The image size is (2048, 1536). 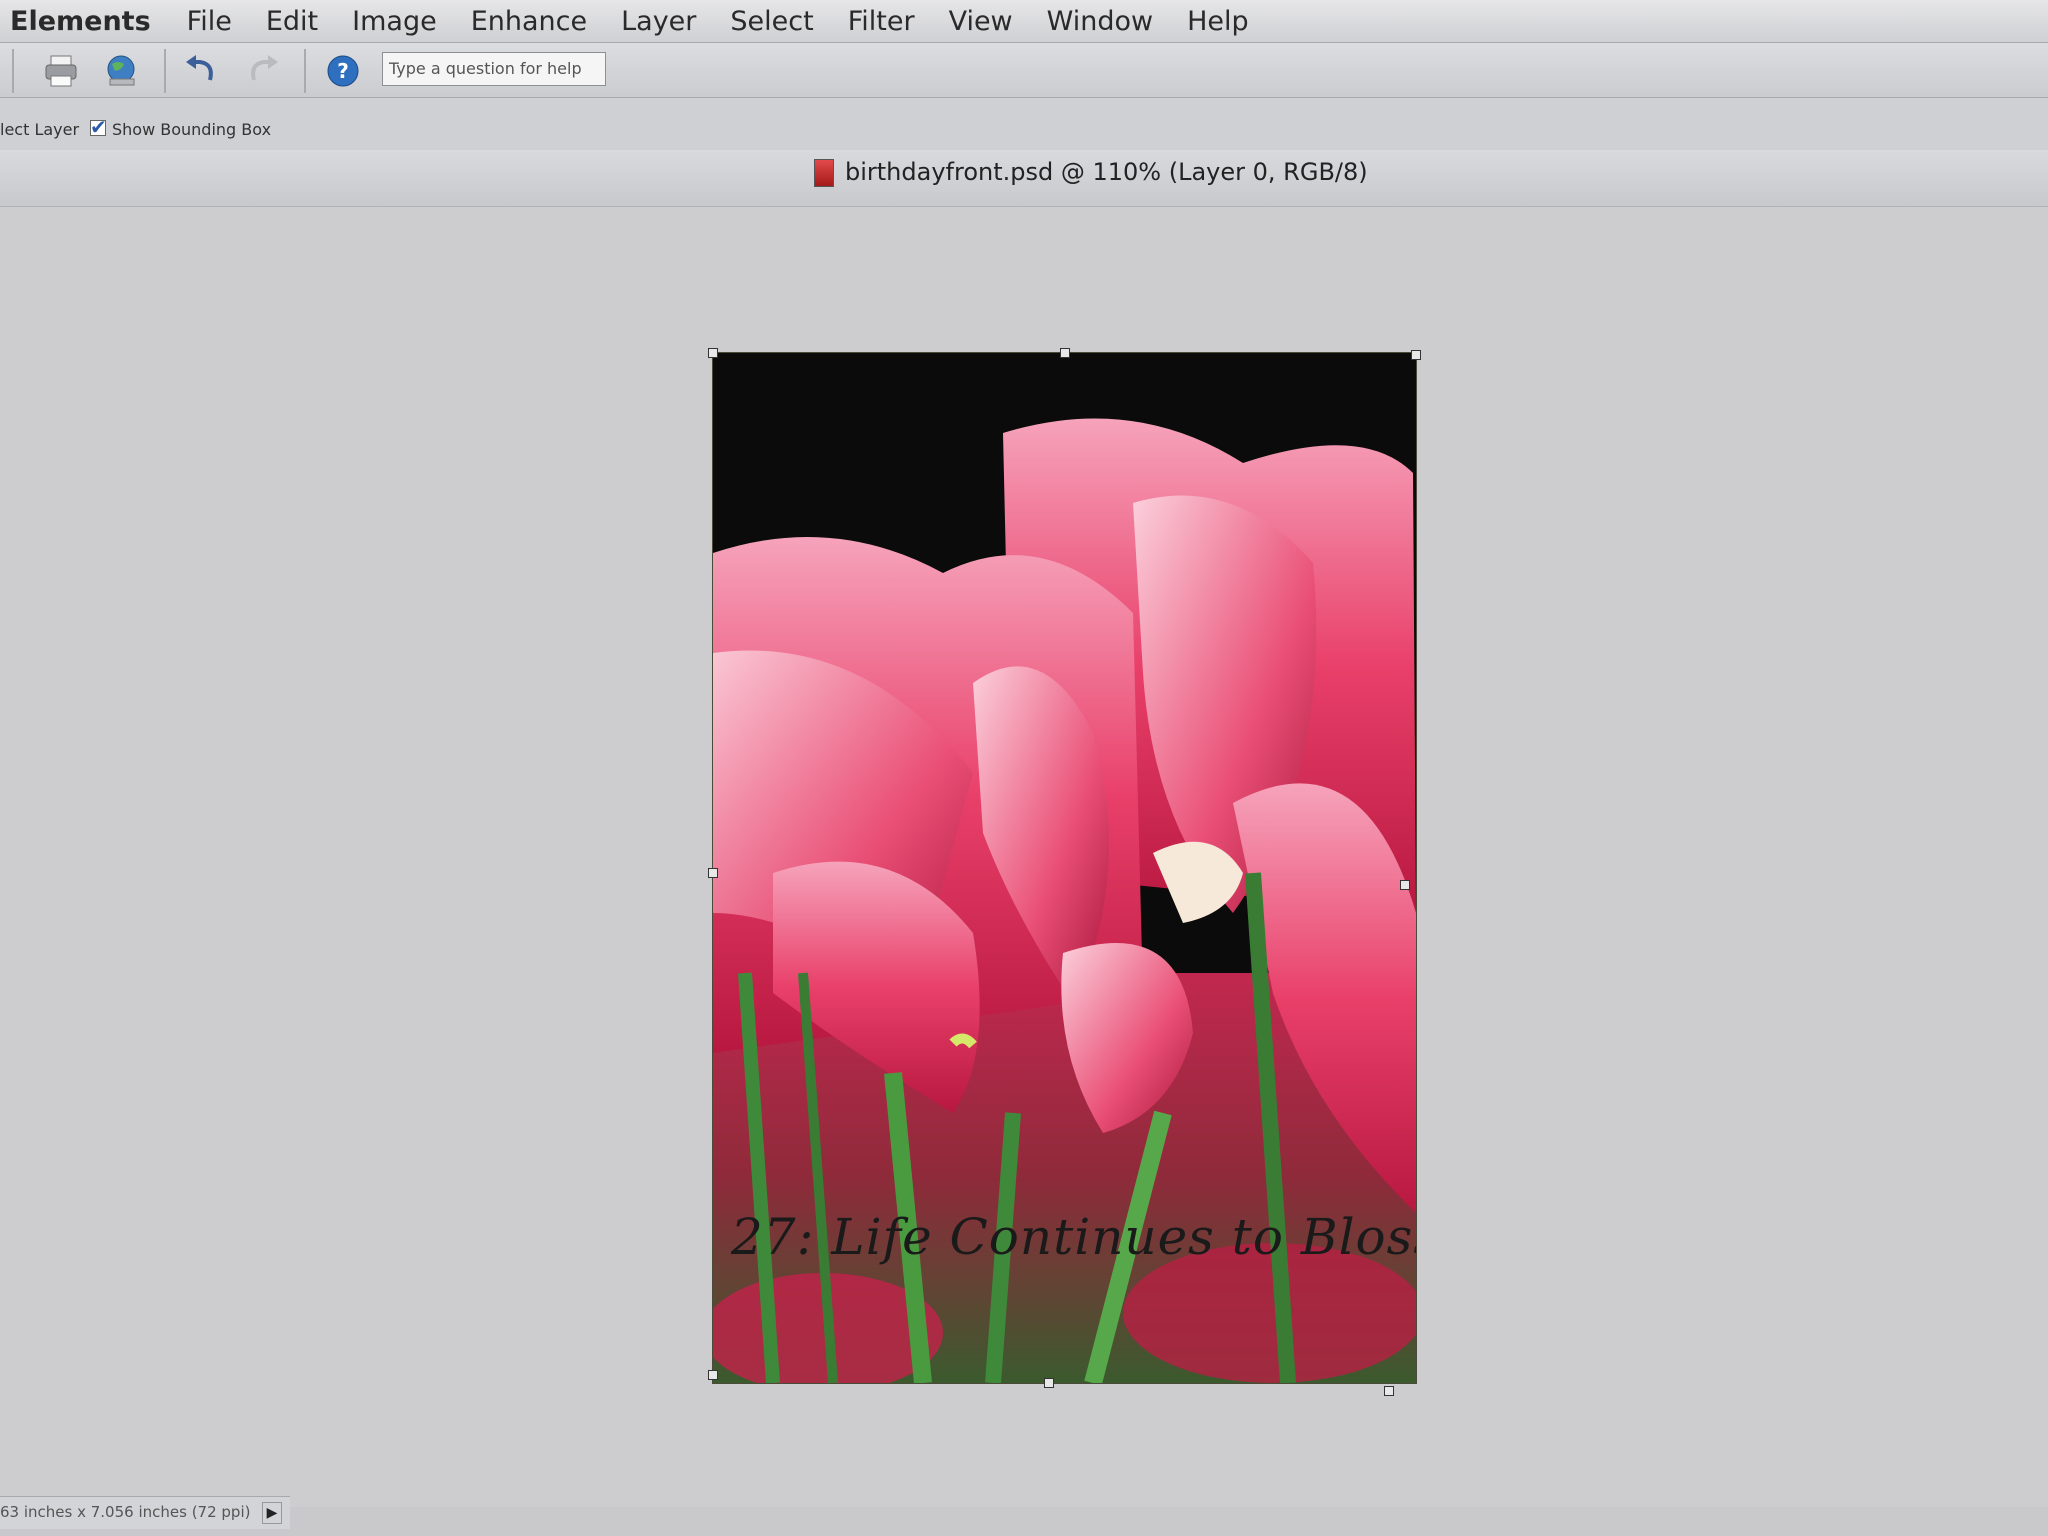 I want to click on bounding-box-handle-top, so click(x=1065, y=353).